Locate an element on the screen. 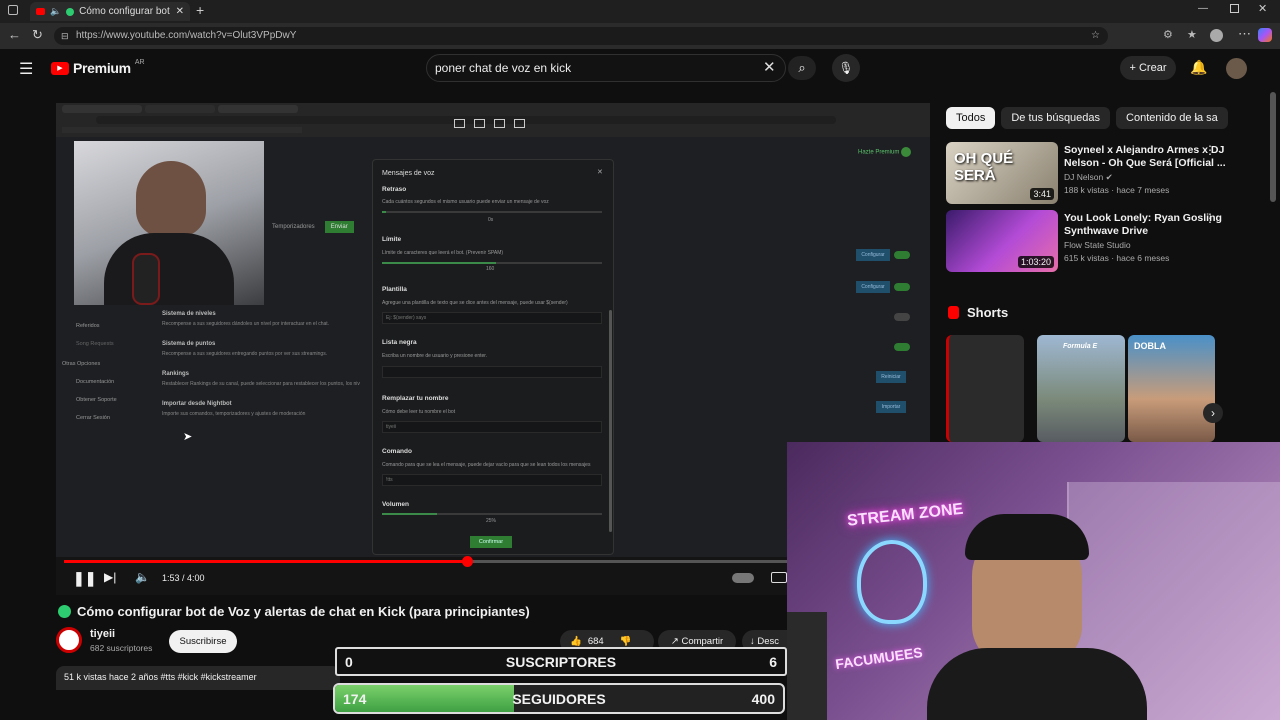 The width and height of the screenshot is (1280, 720). streamer-webcam is located at coordinates (169, 223).